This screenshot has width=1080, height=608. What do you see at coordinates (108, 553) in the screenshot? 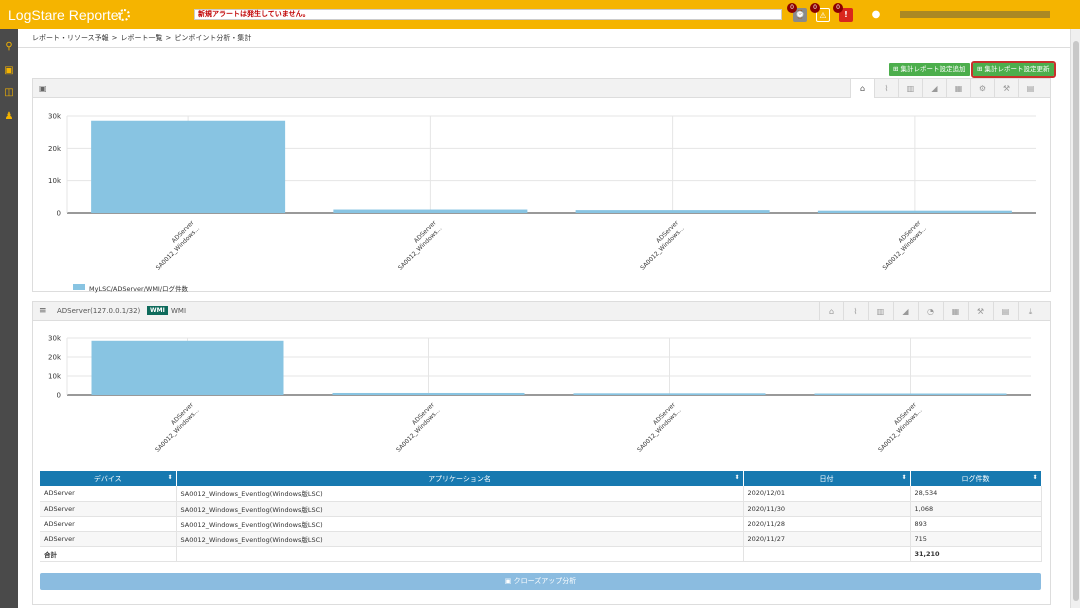
I see `cell-total-label: 合計` at bounding box center [108, 553].